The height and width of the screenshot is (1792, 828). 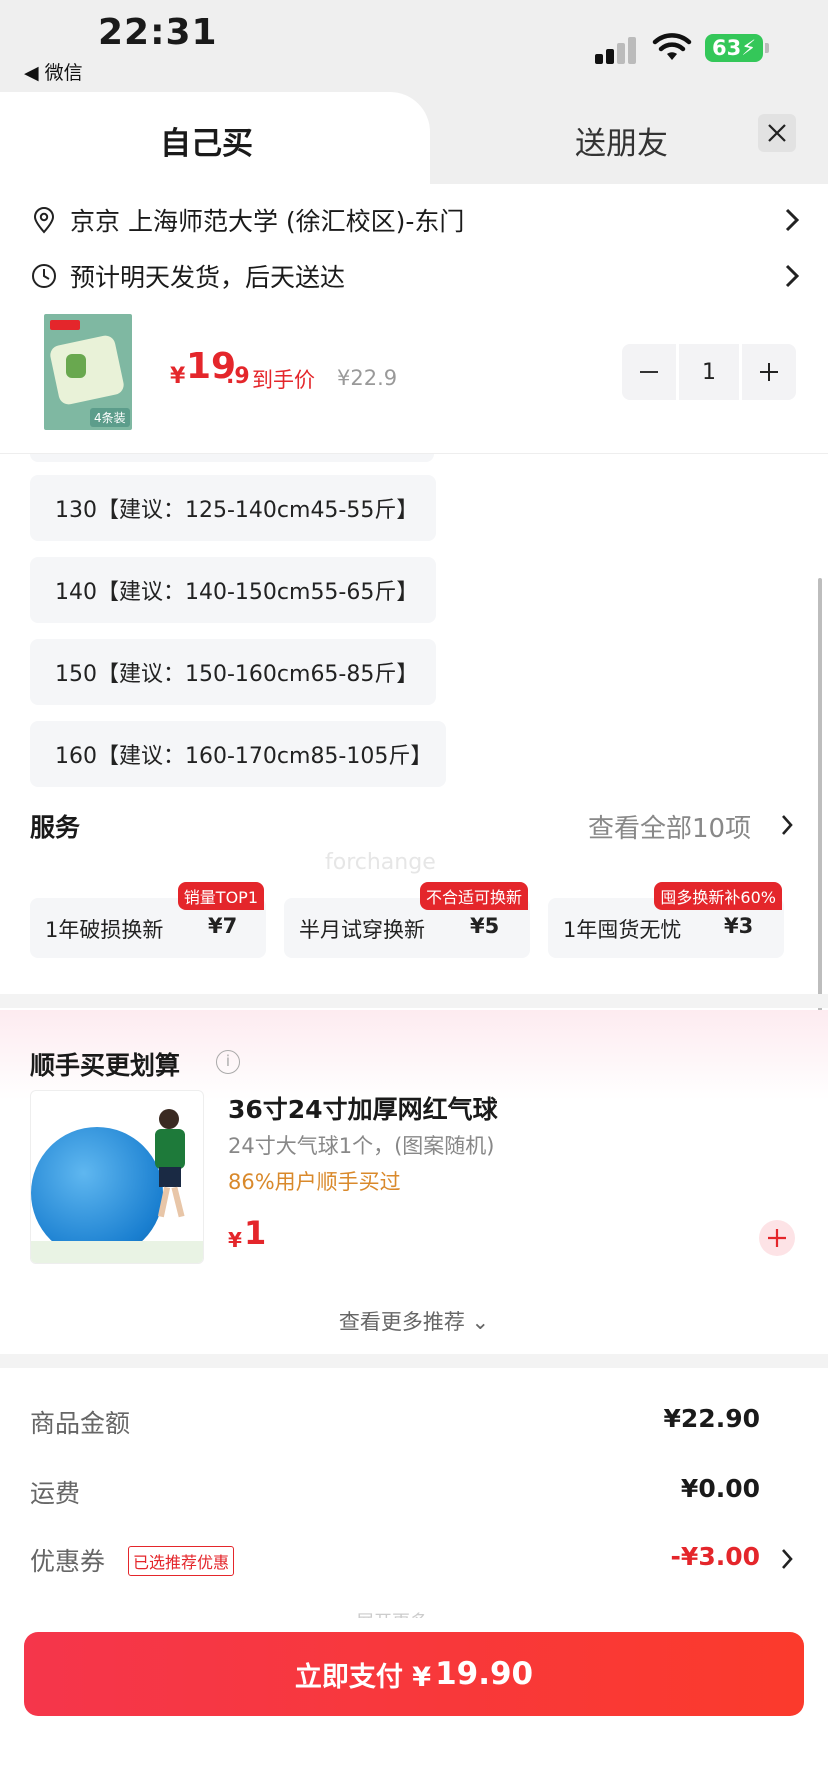 What do you see at coordinates (362, 930) in the screenshot?
I see `service-name: 半月试穿换新` at bounding box center [362, 930].